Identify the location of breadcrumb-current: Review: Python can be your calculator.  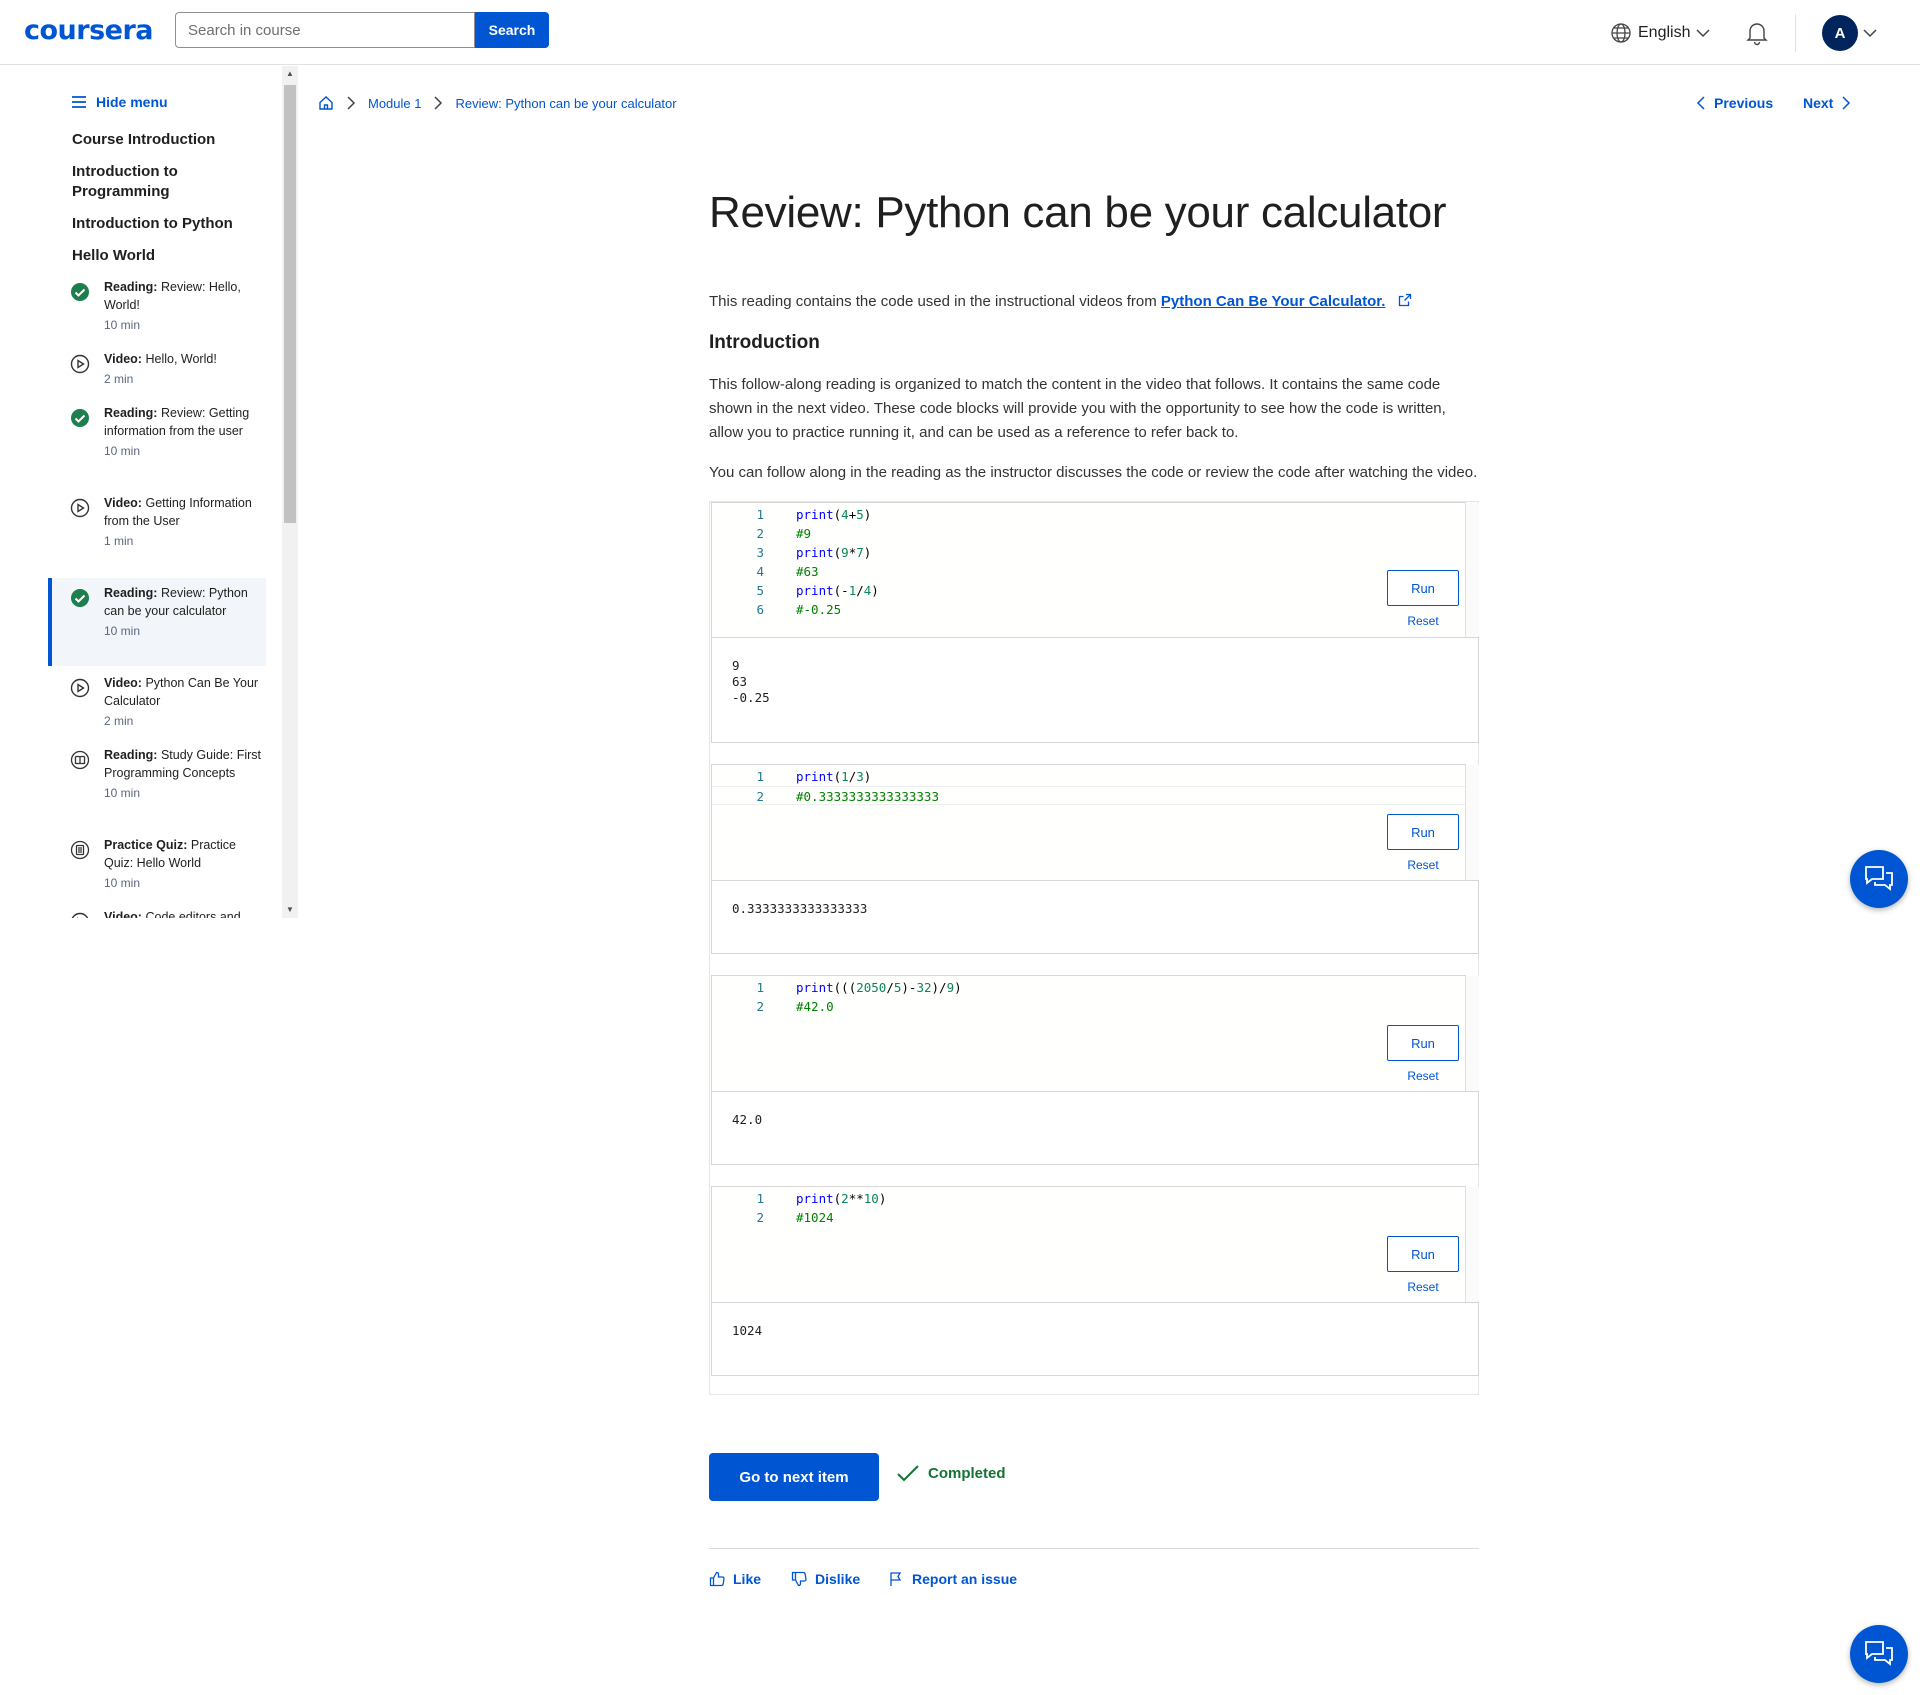
(565, 103).